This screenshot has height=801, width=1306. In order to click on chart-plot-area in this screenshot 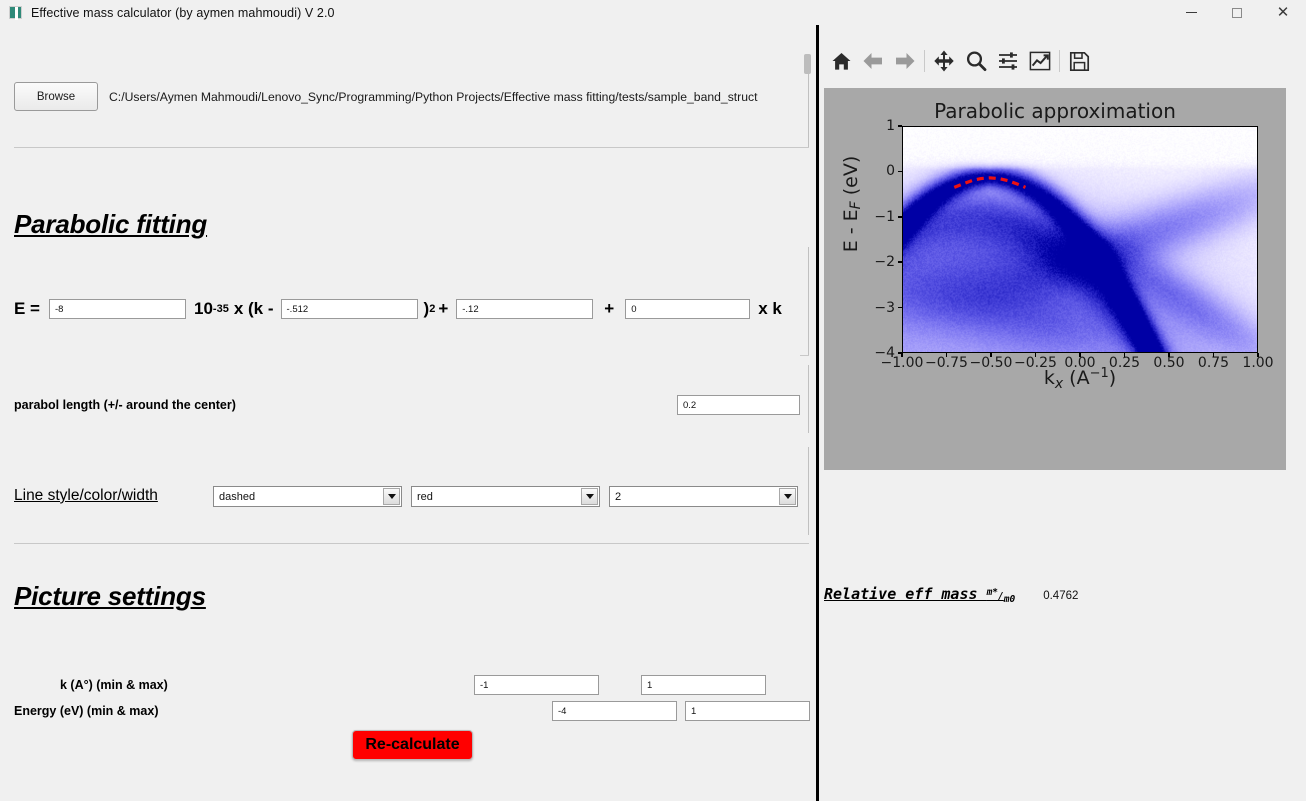, I will do `click(1080, 239)`.